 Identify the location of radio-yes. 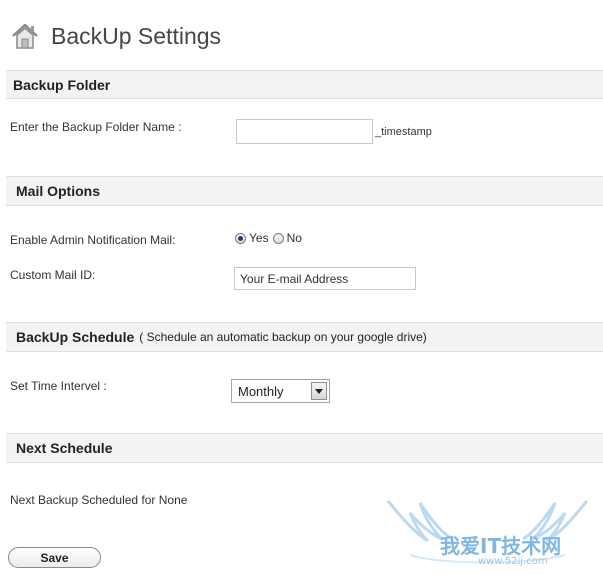
(240, 238).